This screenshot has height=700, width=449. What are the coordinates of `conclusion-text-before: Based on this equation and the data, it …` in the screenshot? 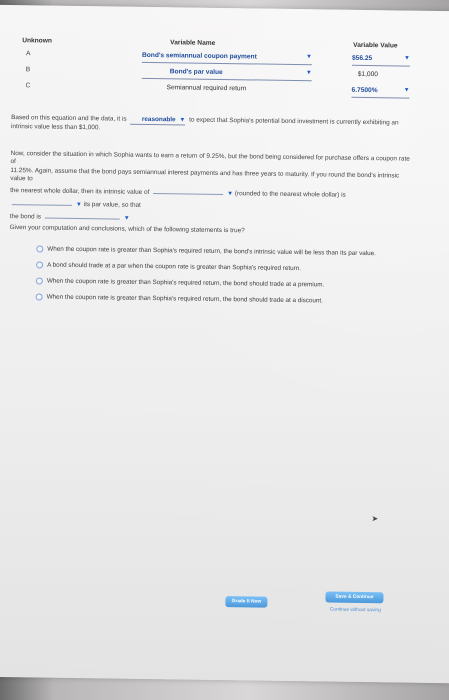 It's located at (69, 118).